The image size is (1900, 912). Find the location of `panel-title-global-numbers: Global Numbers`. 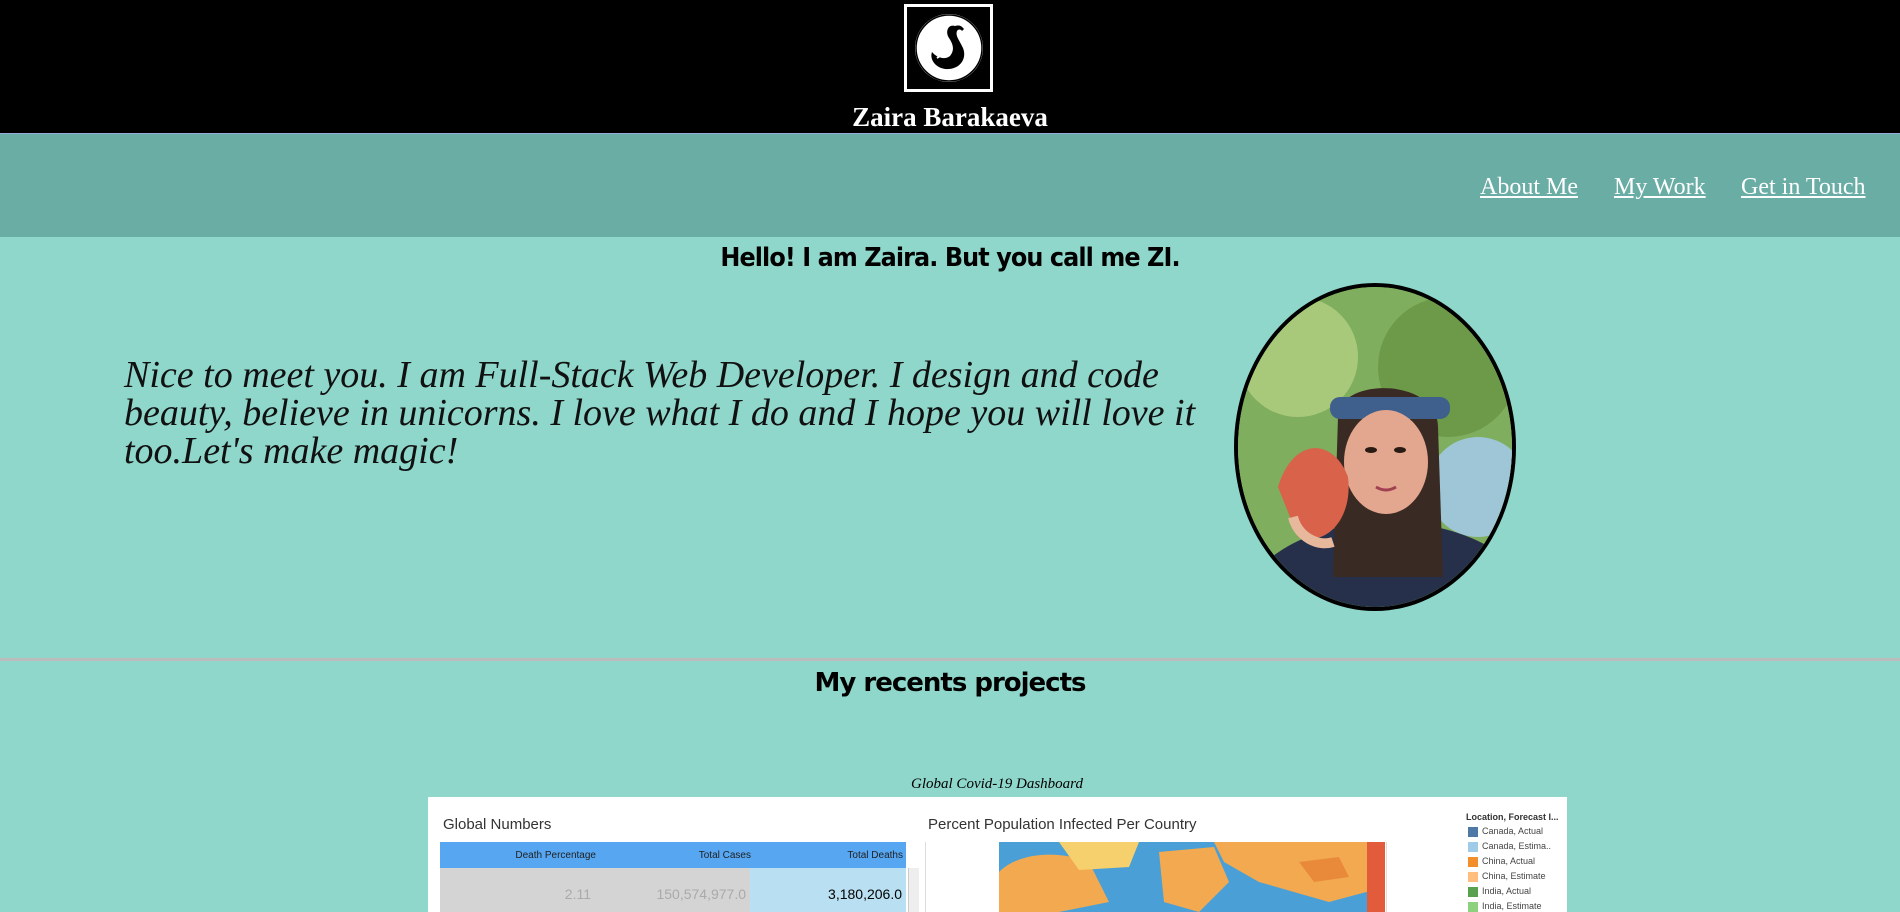

panel-title-global-numbers: Global Numbers is located at coordinates (497, 824).